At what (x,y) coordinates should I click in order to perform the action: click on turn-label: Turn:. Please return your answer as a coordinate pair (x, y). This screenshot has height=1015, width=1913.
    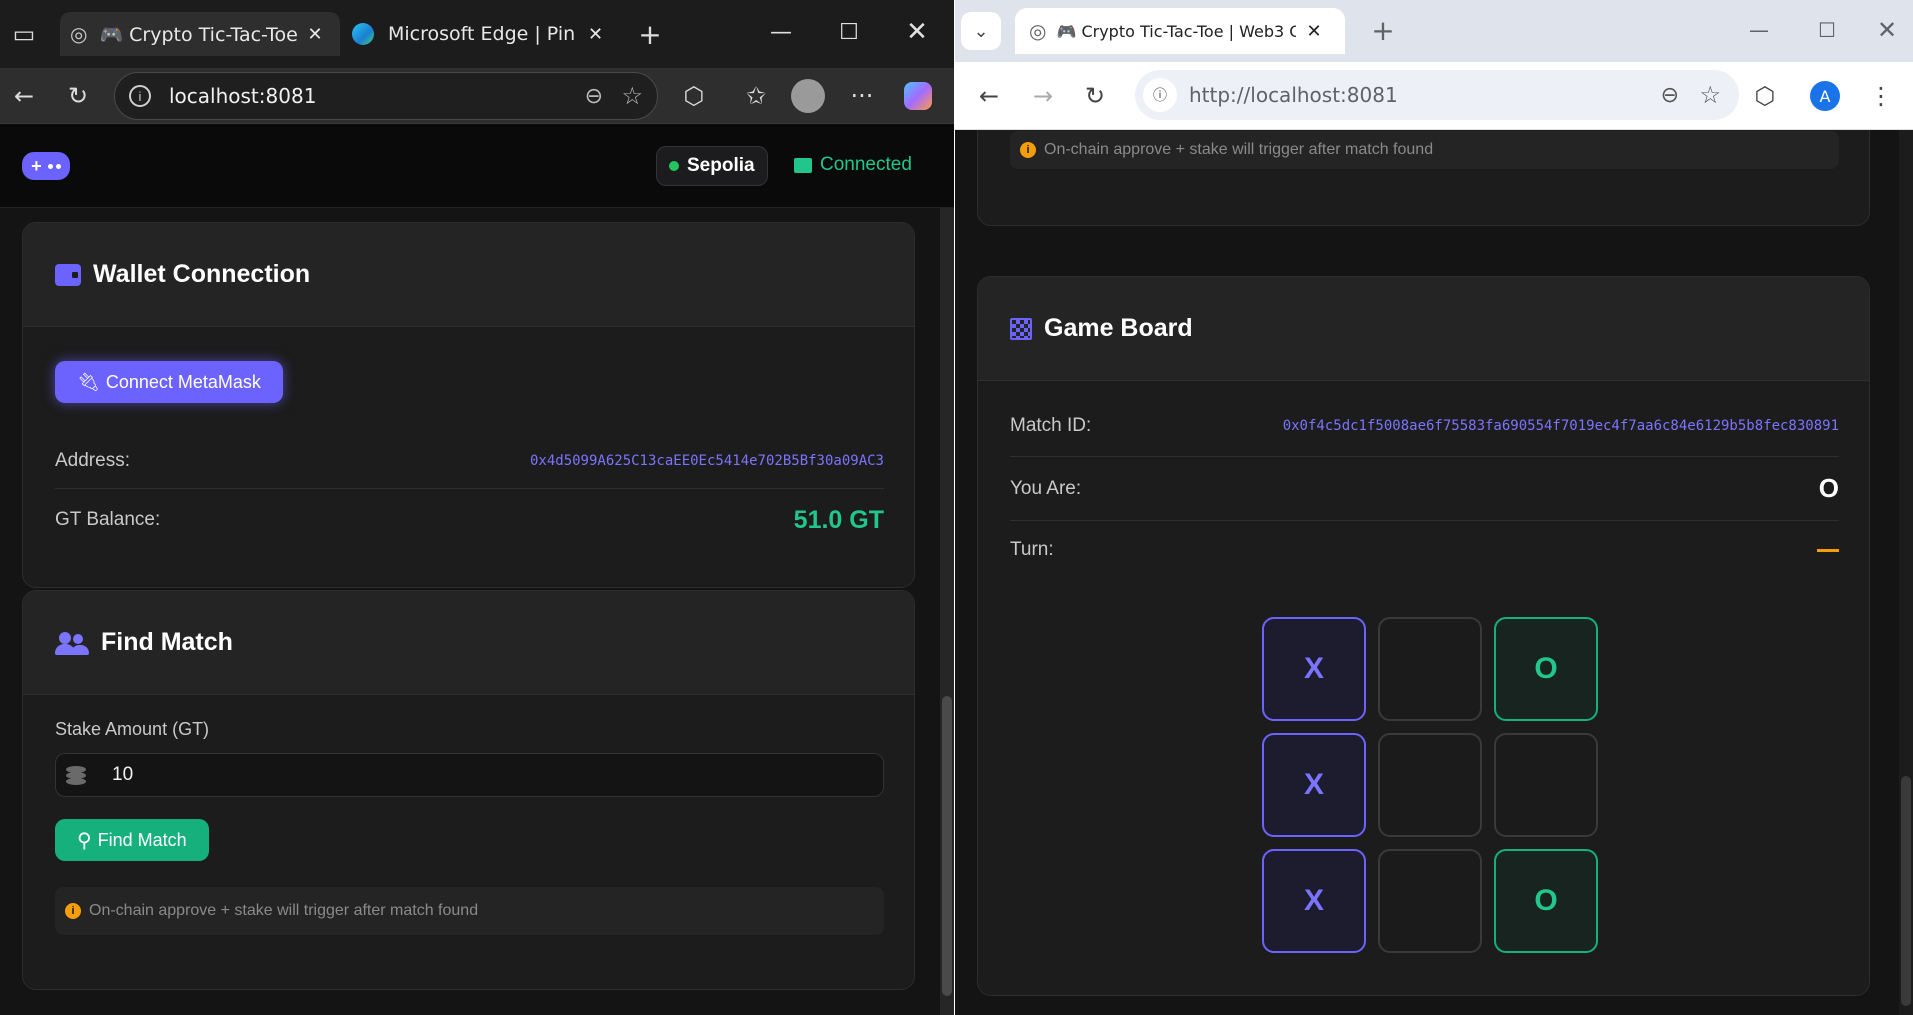
    Looking at the image, I should click on (1032, 549).